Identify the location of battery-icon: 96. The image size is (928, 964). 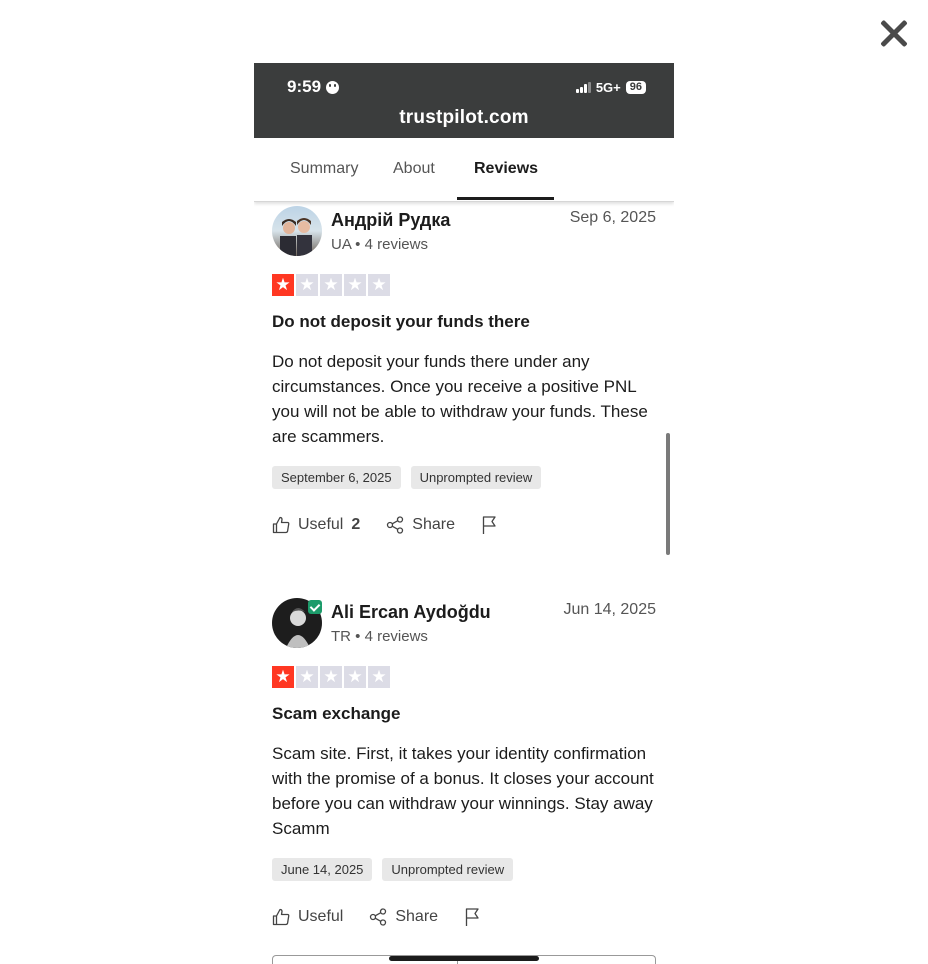
(635, 87).